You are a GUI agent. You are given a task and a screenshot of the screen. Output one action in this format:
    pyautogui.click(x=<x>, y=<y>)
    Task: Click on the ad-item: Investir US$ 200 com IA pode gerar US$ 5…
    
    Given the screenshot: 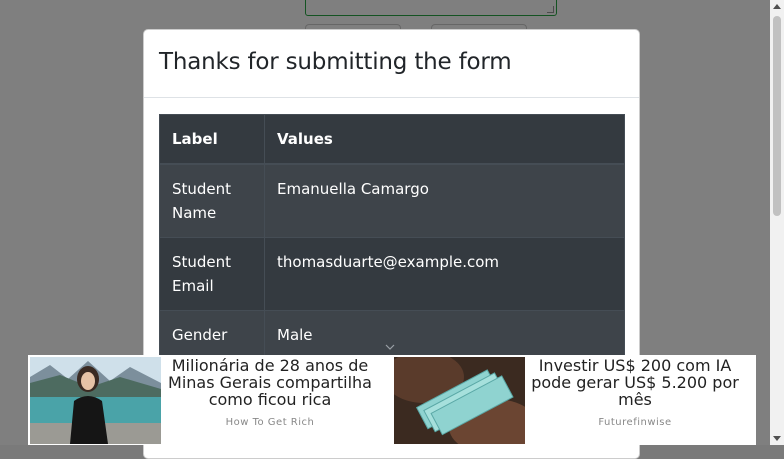 What is the action you would take?
    pyautogui.click(x=575, y=400)
    